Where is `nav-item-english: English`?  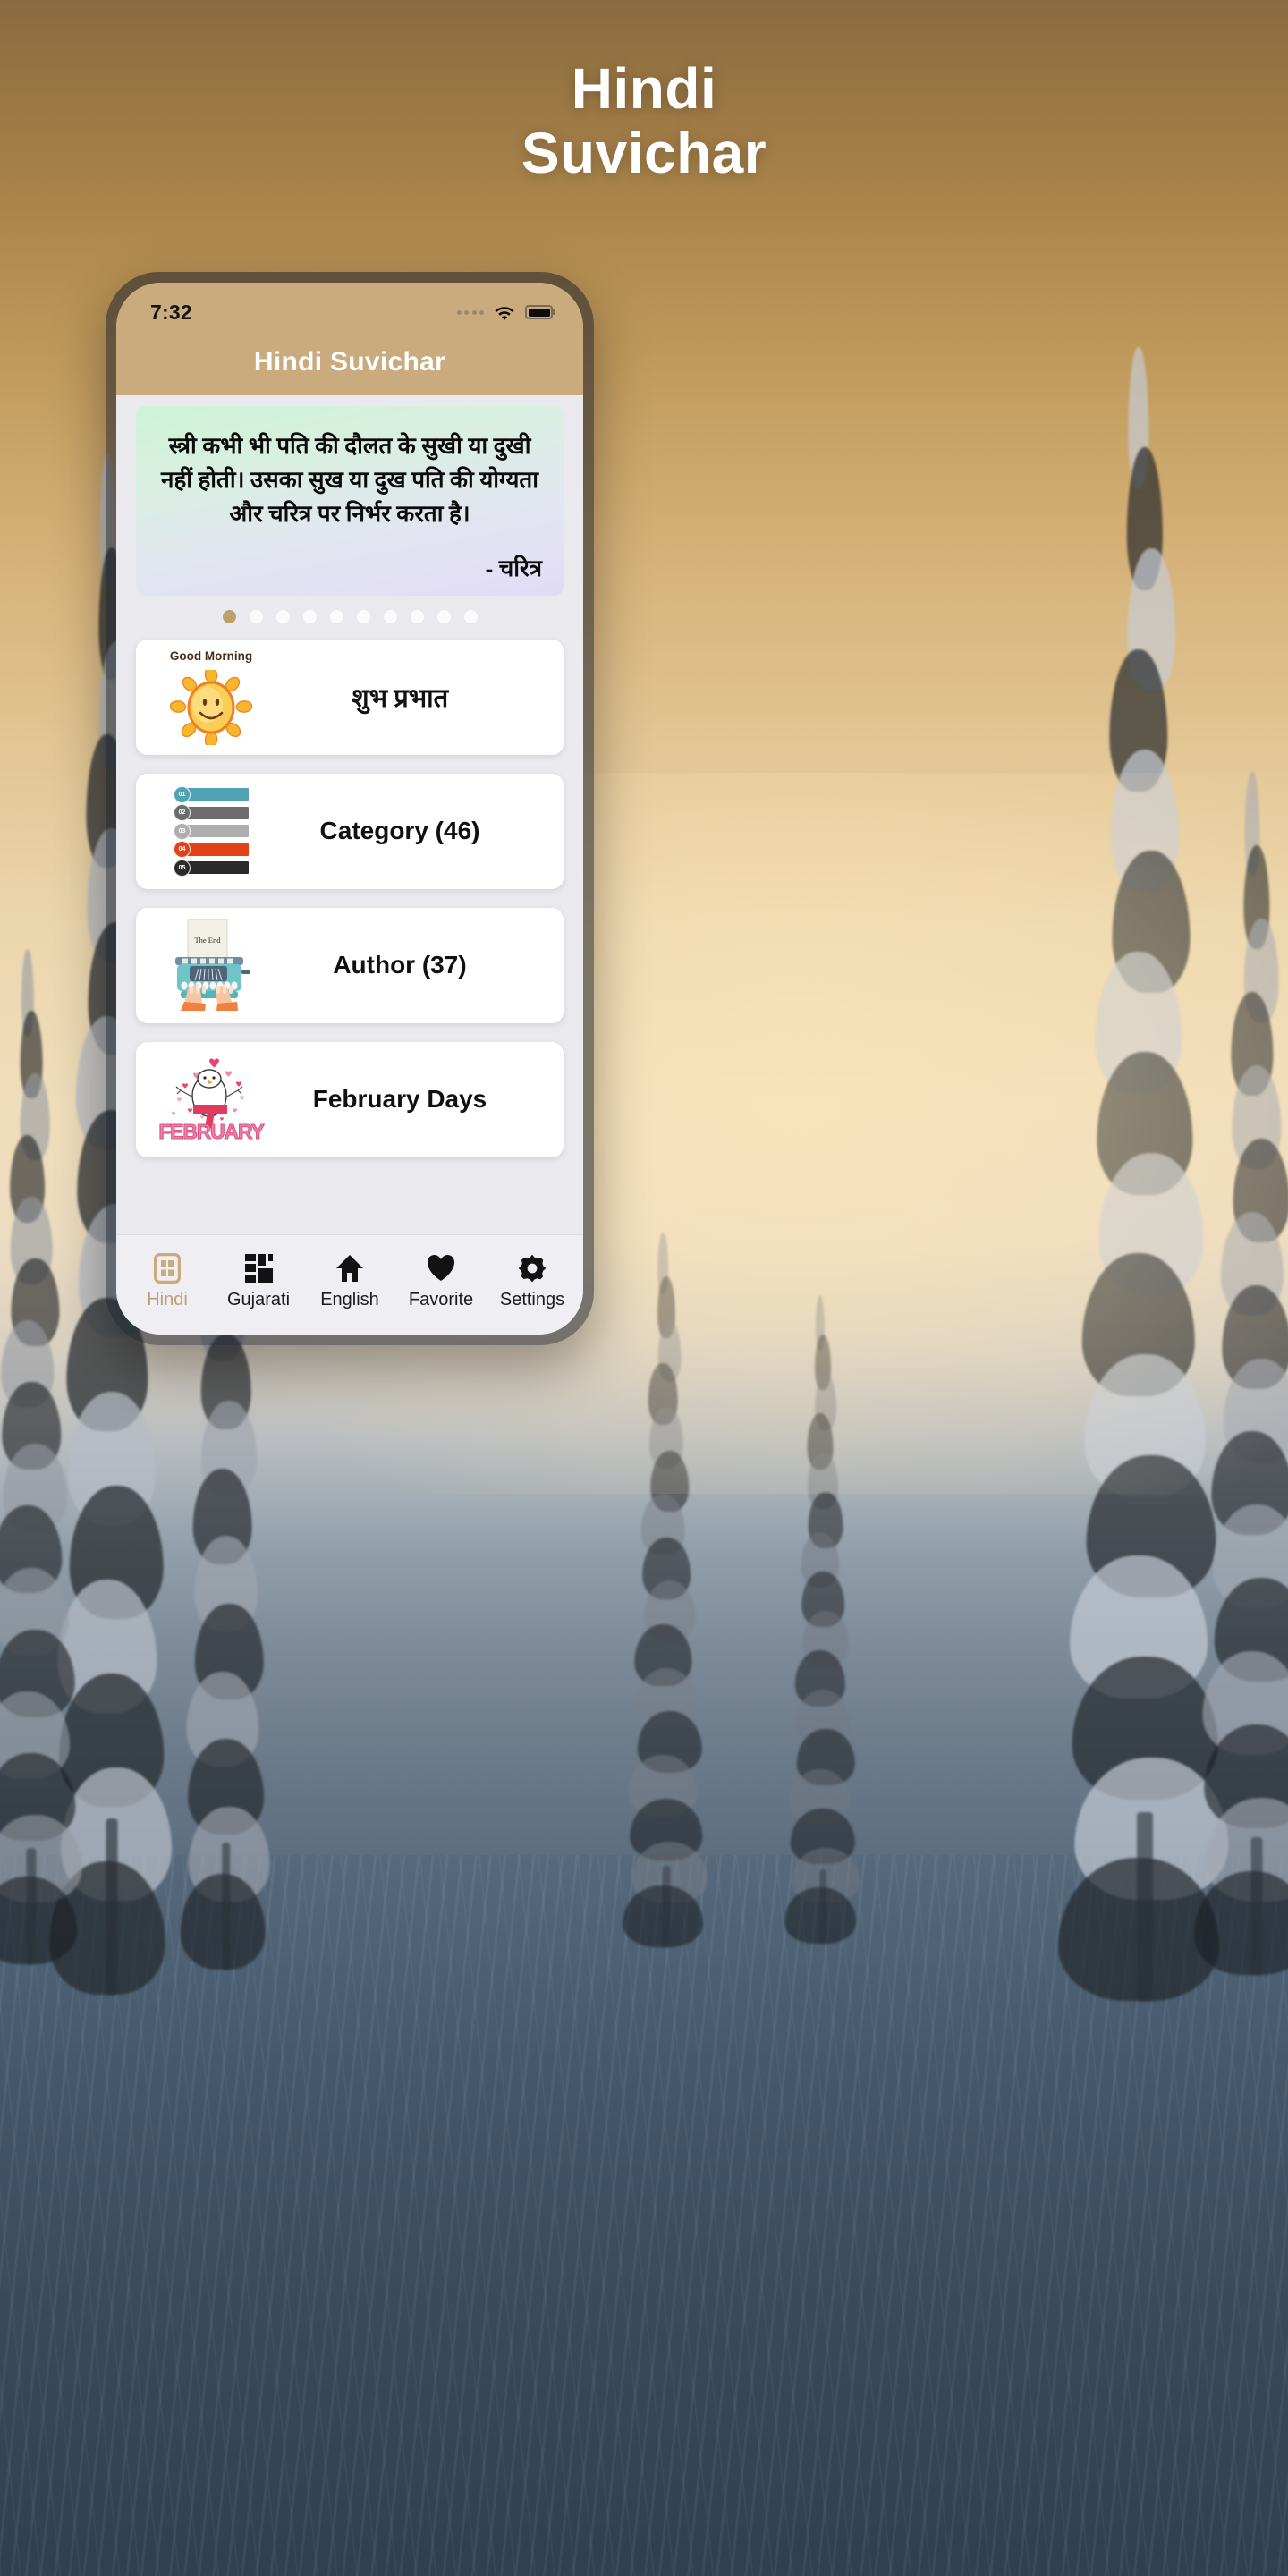
nav-item-english: English is located at coordinates (349, 1281).